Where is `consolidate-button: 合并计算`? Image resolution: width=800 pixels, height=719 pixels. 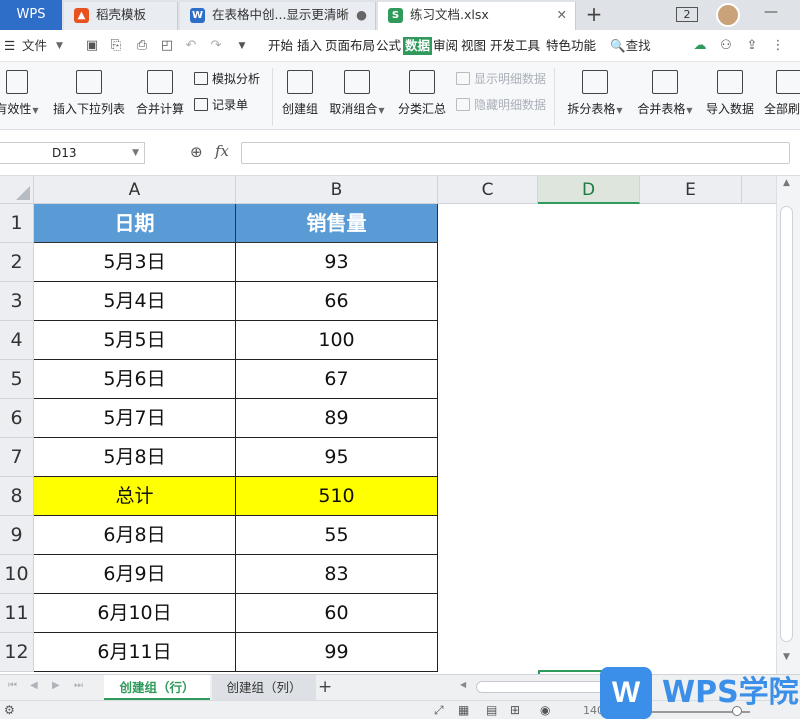
consolidate-button: 合并计算 is located at coordinates (160, 93).